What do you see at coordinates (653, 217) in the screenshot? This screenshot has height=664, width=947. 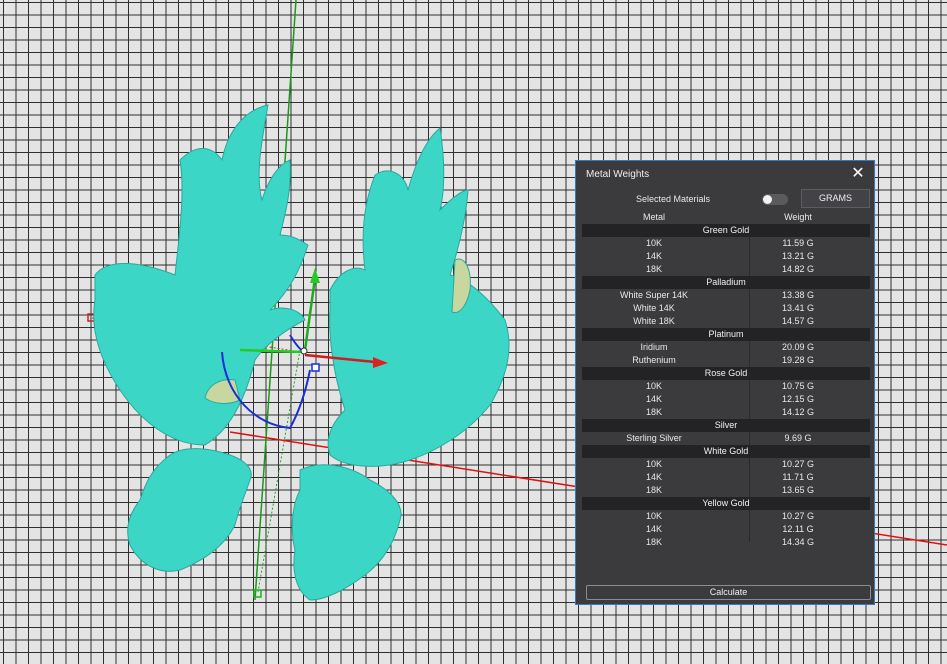 I see `column-header-metal: Metal` at bounding box center [653, 217].